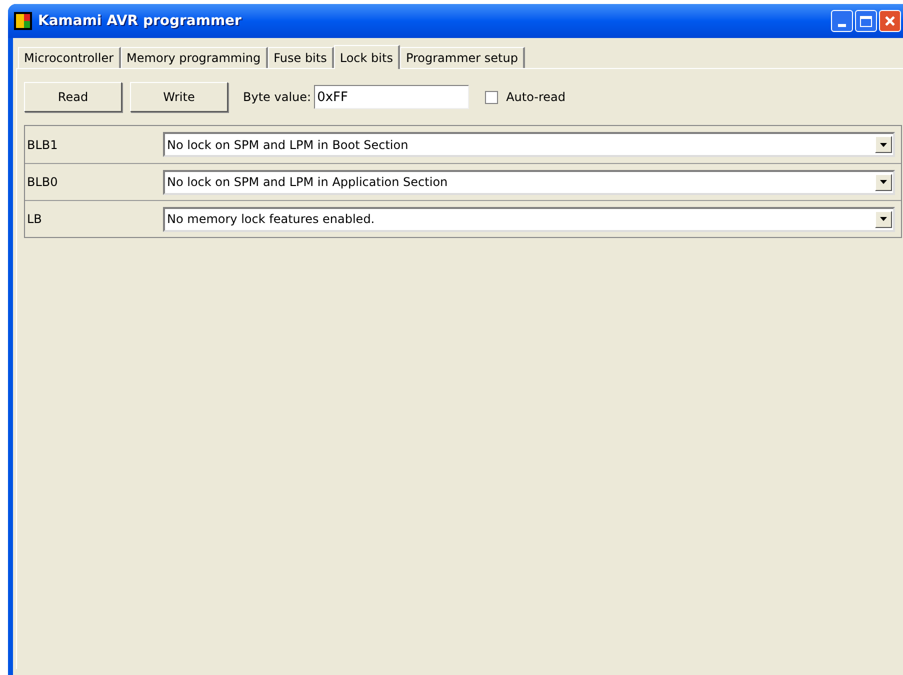 Image resolution: width=903 pixels, height=675 pixels. What do you see at coordinates (42, 145) in the screenshot?
I see `lock-bit-name: BLB1` at bounding box center [42, 145].